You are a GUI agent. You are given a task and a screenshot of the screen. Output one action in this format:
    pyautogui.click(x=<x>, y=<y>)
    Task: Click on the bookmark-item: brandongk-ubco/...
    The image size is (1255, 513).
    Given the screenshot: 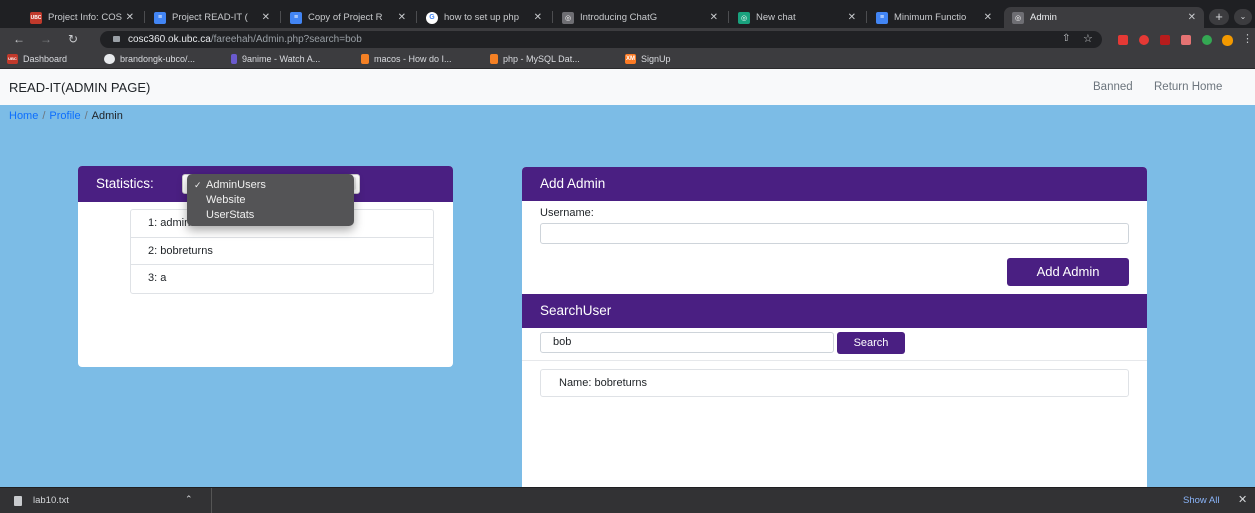 What is the action you would take?
    pyautogui.click(x=149, y=59)
    